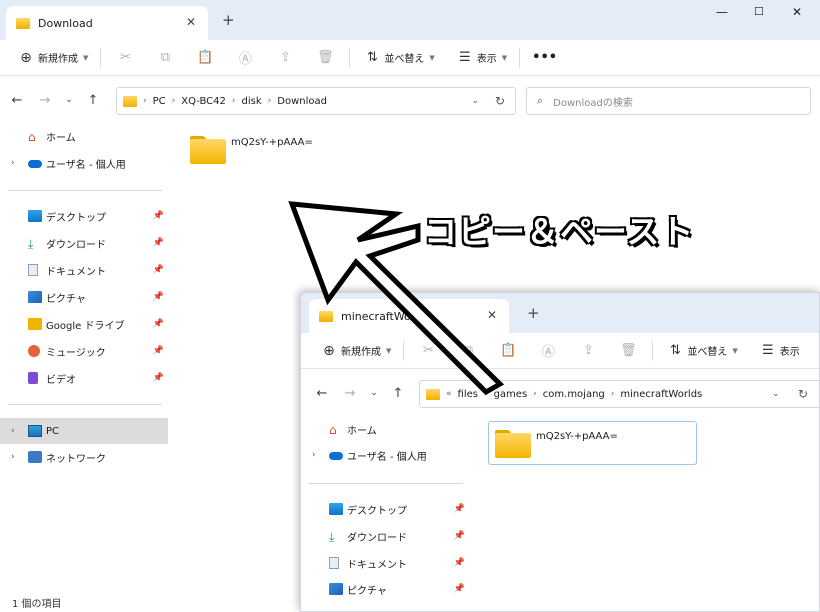  Describe the element at coordinates (35, 431) in the screenshot. I see `computer-icon` at that location.